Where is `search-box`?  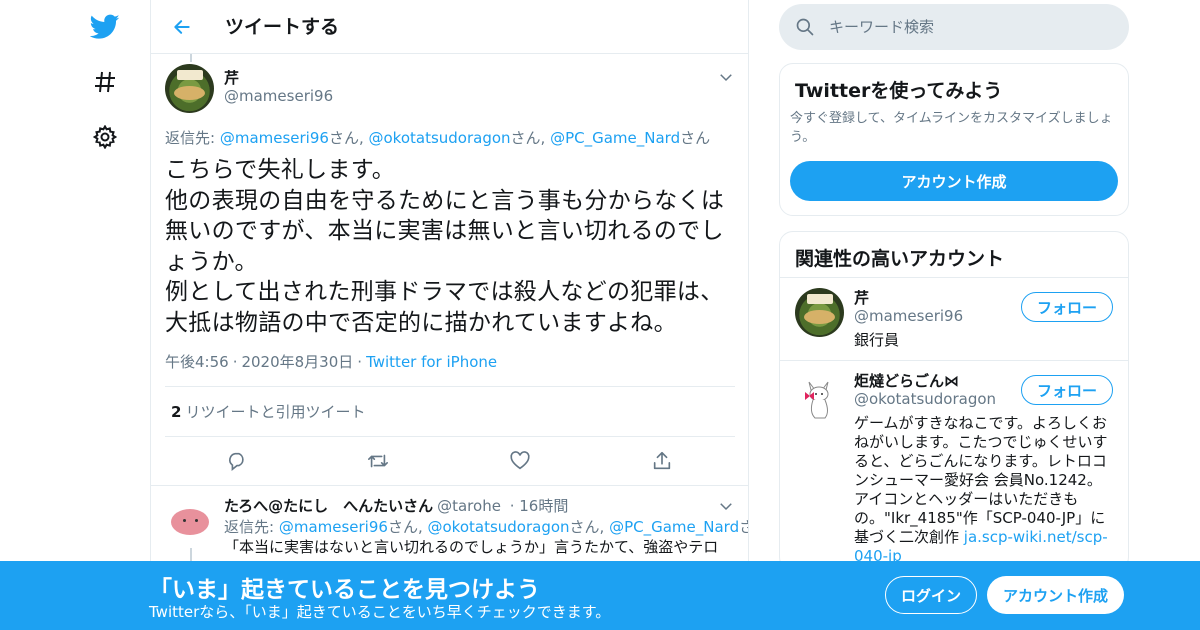 search-box is located at coordinates (954, 27).